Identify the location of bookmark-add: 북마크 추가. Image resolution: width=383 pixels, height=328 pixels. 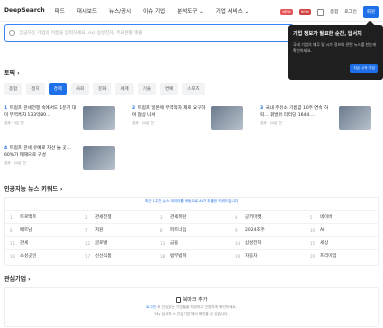
(191, 299).